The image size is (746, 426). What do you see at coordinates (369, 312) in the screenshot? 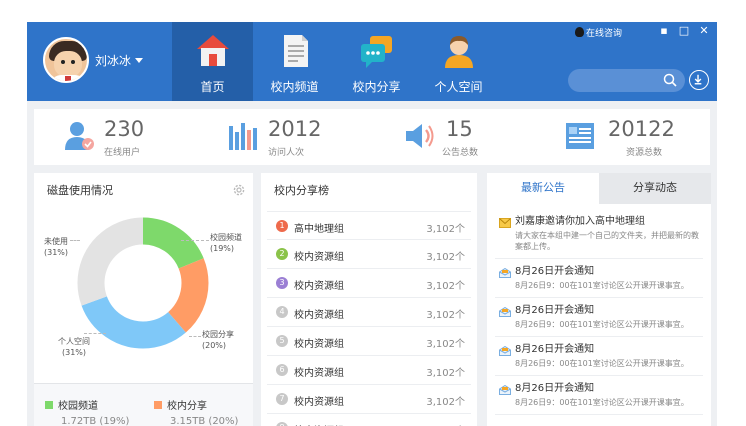
I see `rank-item: 4 校内资源组 3,102个` at bounding box center [369, 312].